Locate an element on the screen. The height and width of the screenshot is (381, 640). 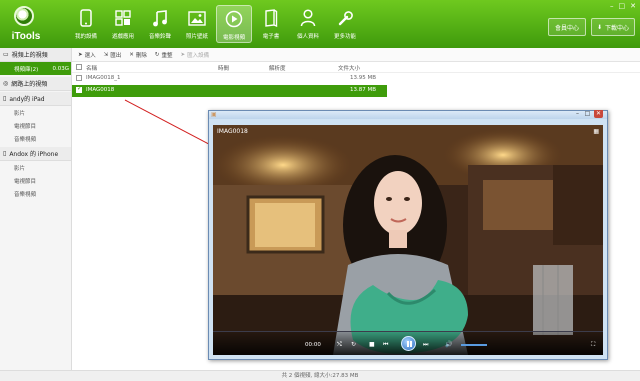
player-close-icon: ✕ is located at coordinates (598, 114).